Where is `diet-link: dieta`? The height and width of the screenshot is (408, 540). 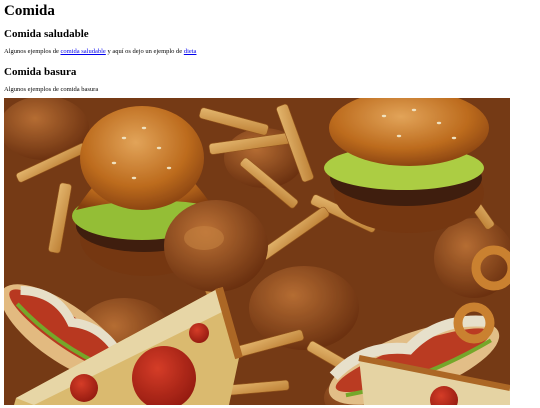
diet-link: dieta is located at coordinates (190, 51).